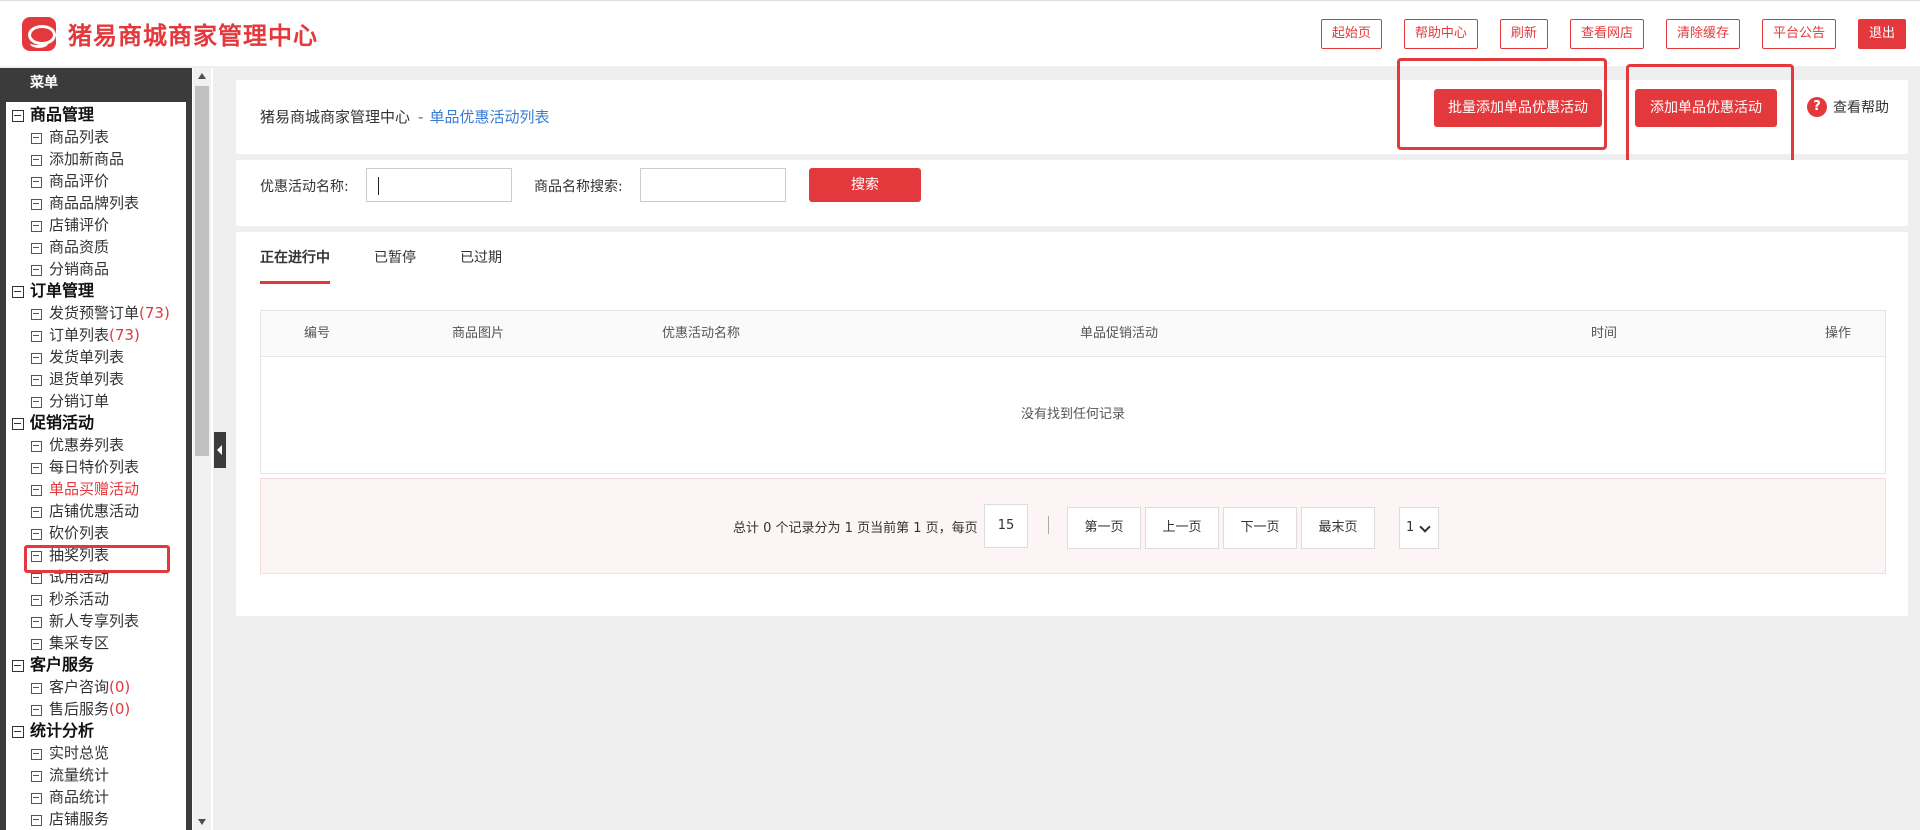 The image size is (1920, 830). I want to click on sidebar-item: 分销商品, so click(96, 269).